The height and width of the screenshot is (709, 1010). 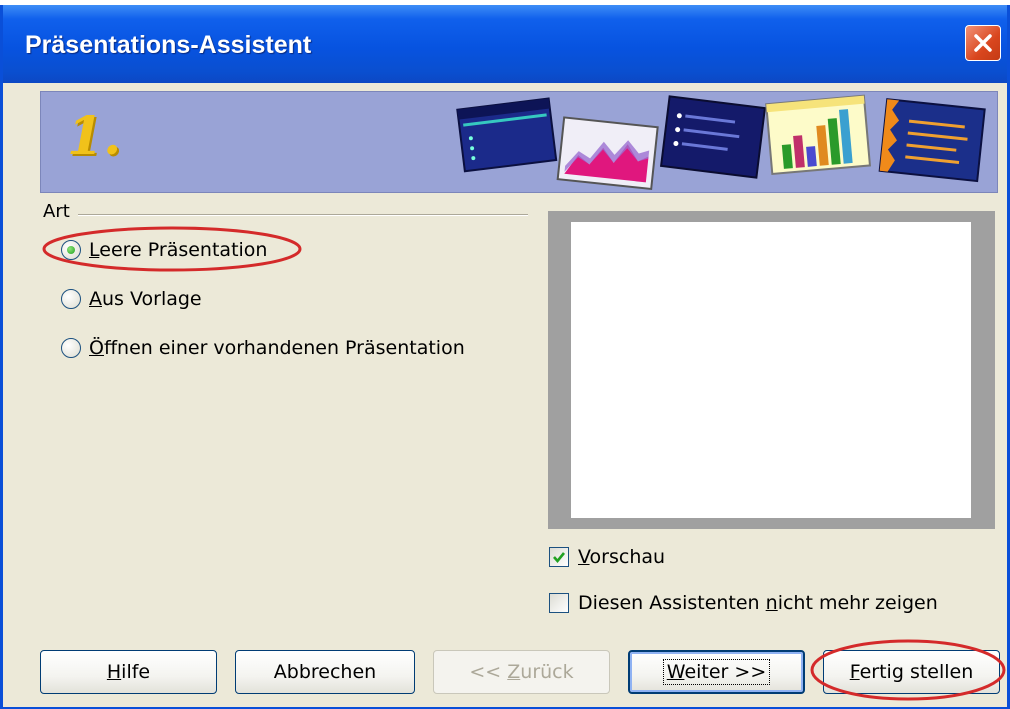 I want to click on mnemonic-char: A, so click(x=95, y=299).